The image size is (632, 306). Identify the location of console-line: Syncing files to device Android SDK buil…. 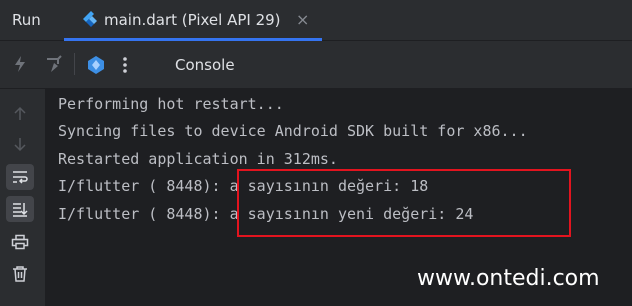
(293, 131).